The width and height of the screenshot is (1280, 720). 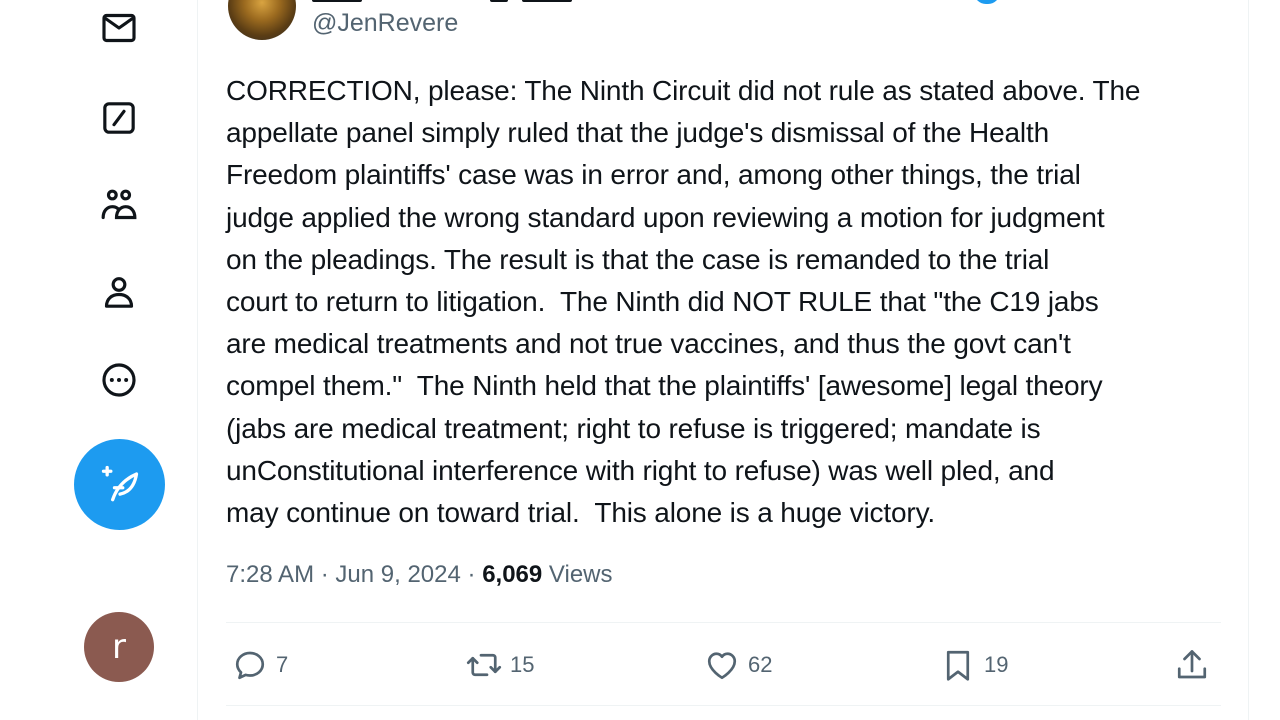 I want to click on reply-icon, so click(x=250, y=665).